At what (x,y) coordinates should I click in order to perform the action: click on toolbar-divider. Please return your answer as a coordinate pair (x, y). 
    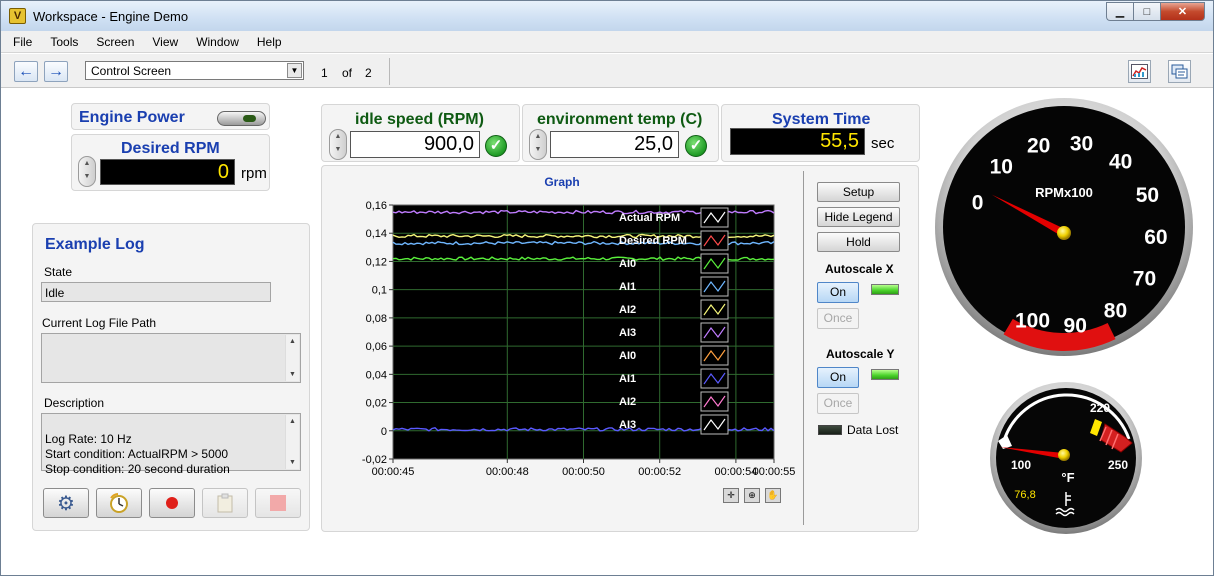
    Looking at the image, I should click on (389, 71).